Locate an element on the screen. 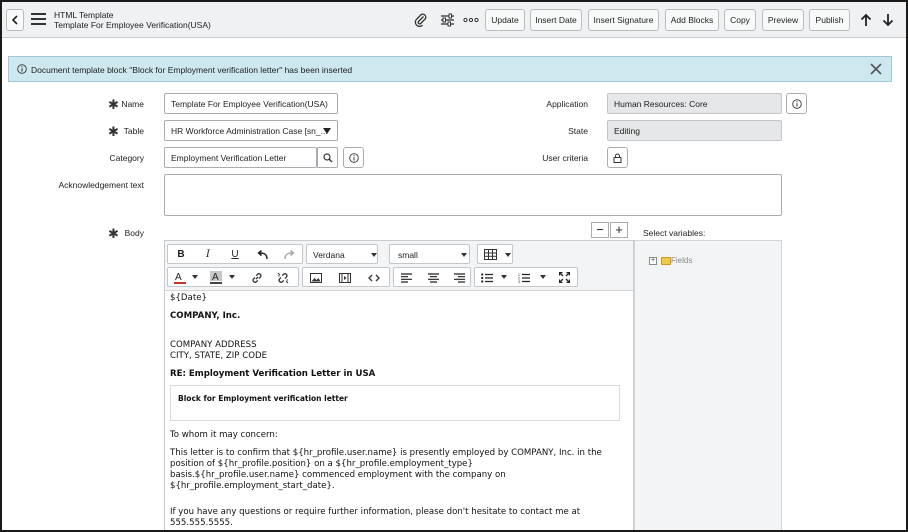  text-color-button: A is located at coordinates (180, 277).